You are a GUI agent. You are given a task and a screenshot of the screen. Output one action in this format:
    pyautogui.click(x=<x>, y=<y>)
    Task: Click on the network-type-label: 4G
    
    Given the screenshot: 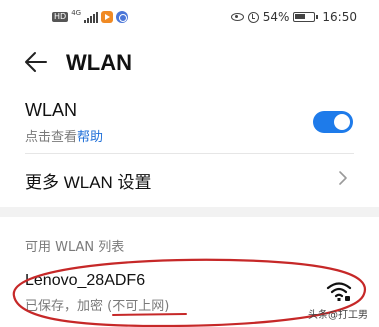 What is the action you would take?
    pyautogui.click(x=76, y=13)
    